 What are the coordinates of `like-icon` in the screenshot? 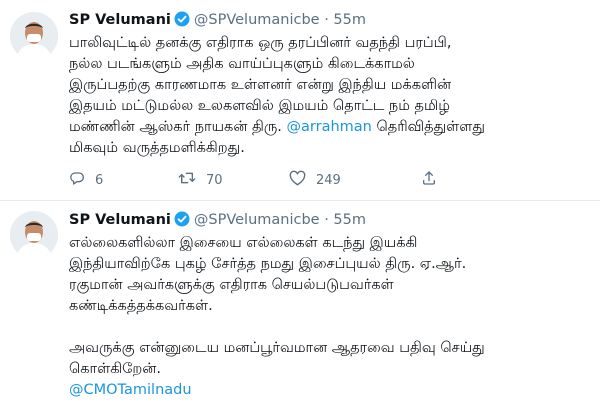 It's located at (302, 180).